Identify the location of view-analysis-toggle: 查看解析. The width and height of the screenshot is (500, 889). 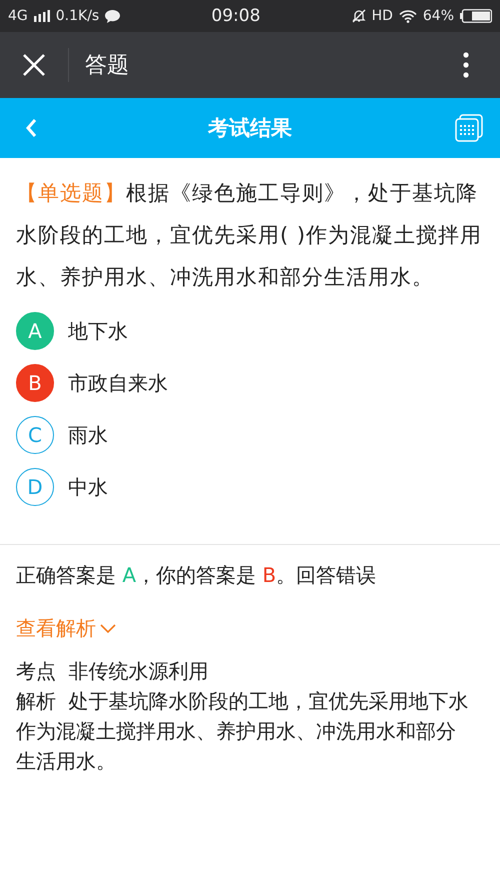
(66, 628).